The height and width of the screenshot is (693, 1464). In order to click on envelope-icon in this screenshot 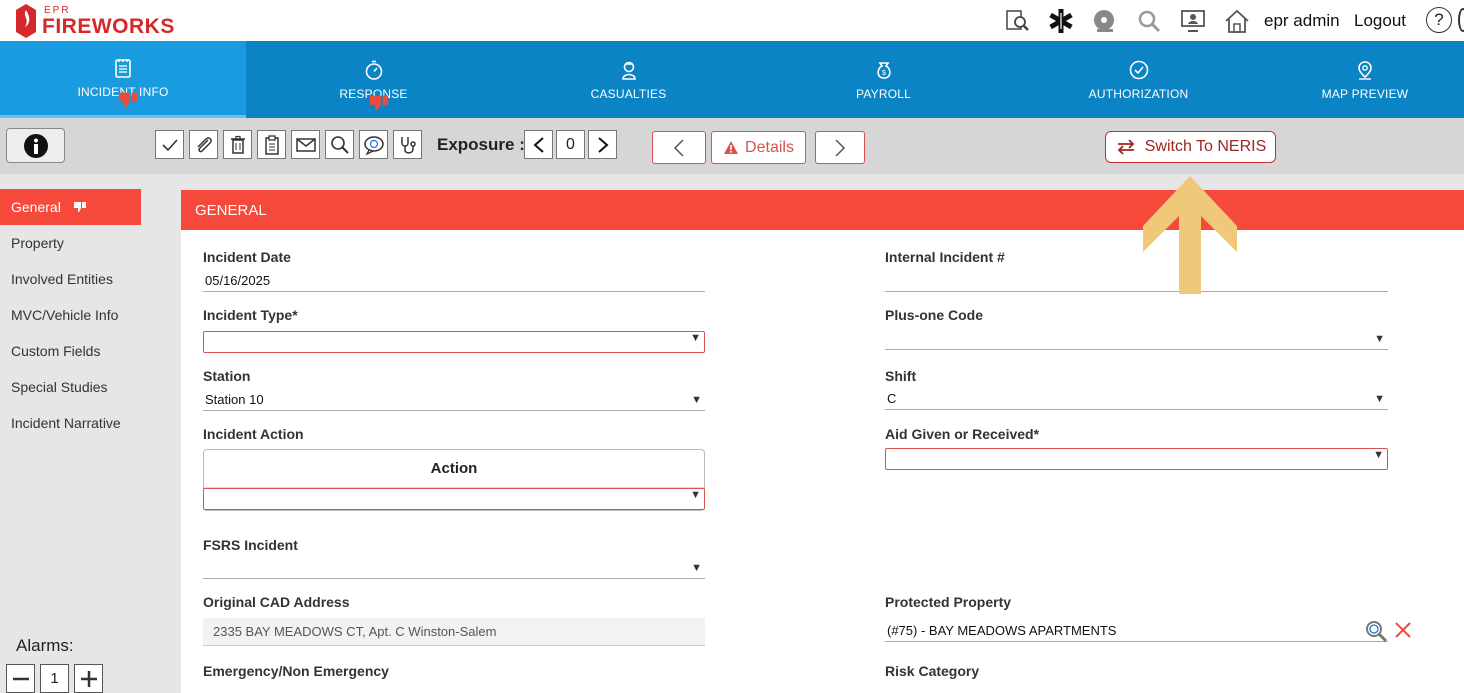, I will do `click(305, 144)`.